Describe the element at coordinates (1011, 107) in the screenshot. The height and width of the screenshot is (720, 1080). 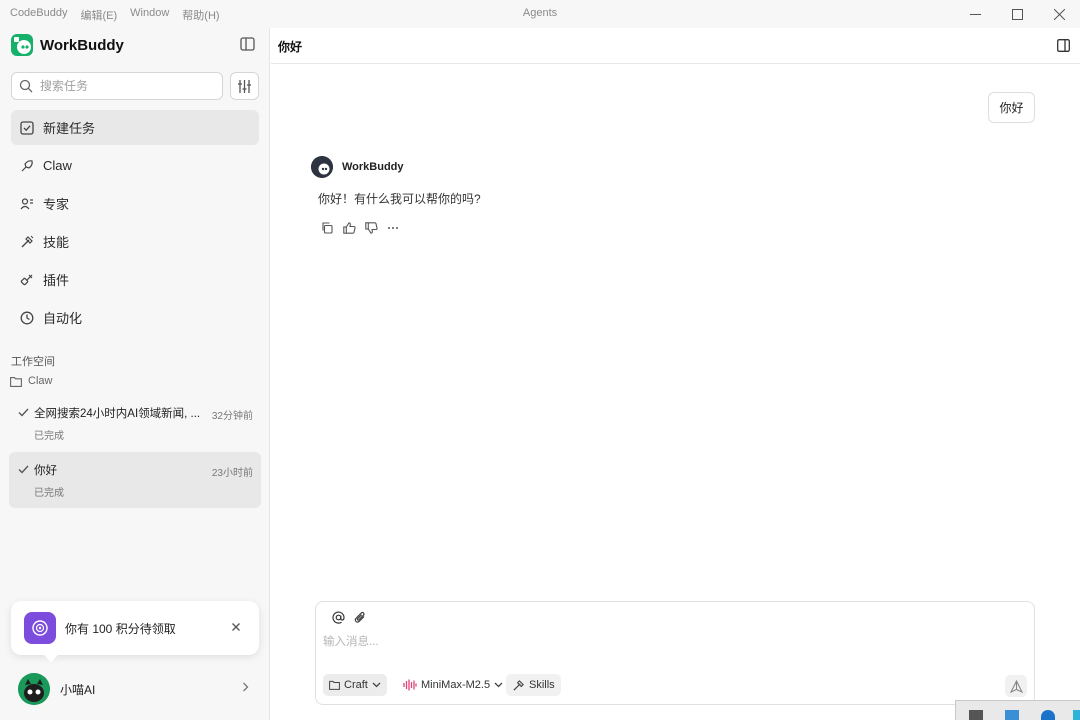
I see `user-message-bubble: 你好` at that location.